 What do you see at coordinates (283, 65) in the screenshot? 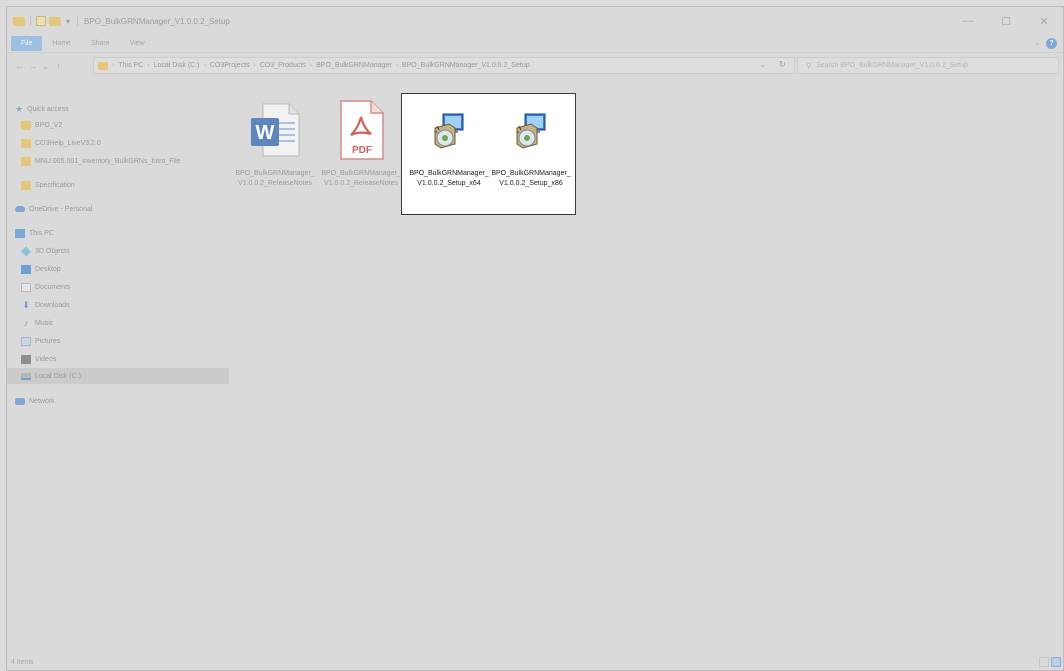
I see `breadcrumb-co3-products: CO3_Products` at bounding box center [283, 65].